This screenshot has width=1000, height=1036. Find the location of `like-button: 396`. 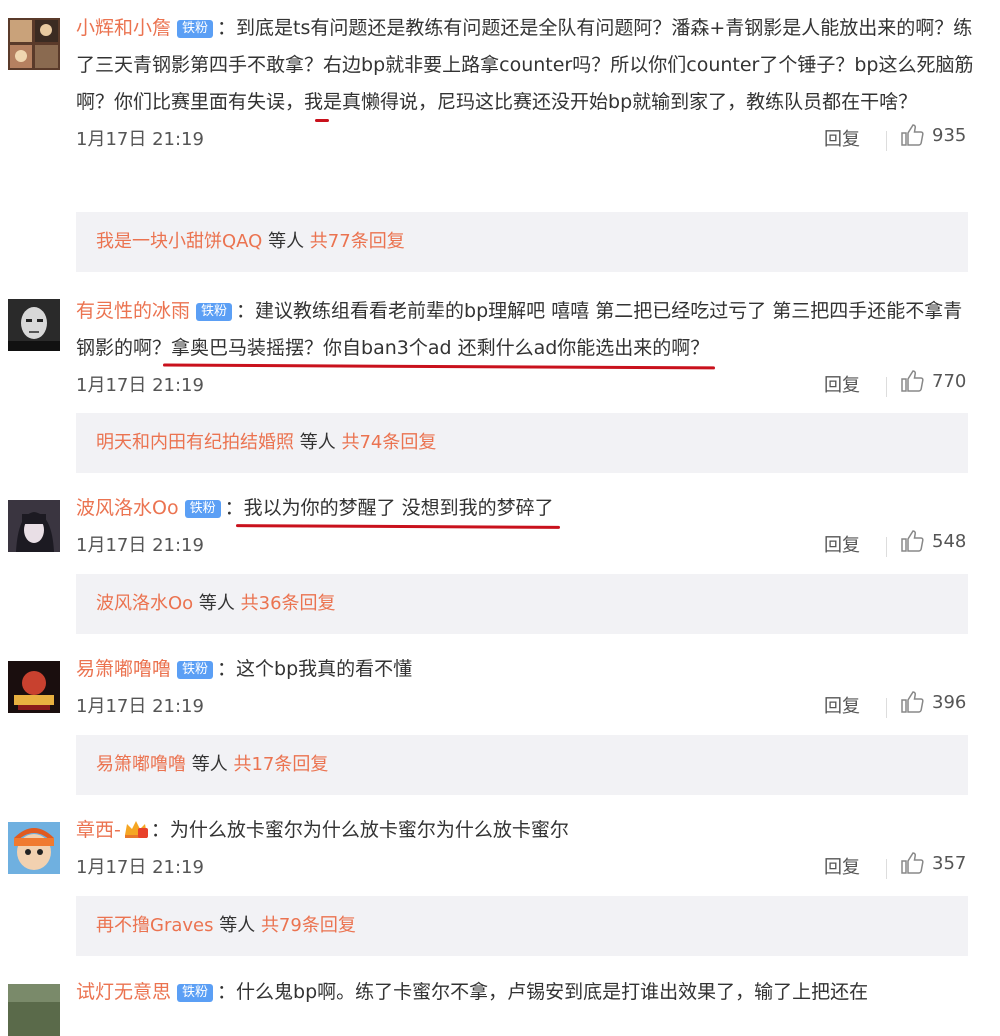

like-button: 396 is located at coordinates (933, 702).